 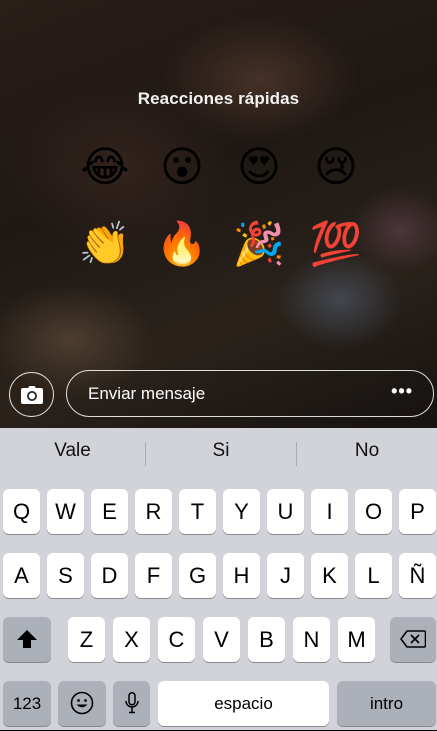 I want to click on shift-icon, so click(x=27, y=639).